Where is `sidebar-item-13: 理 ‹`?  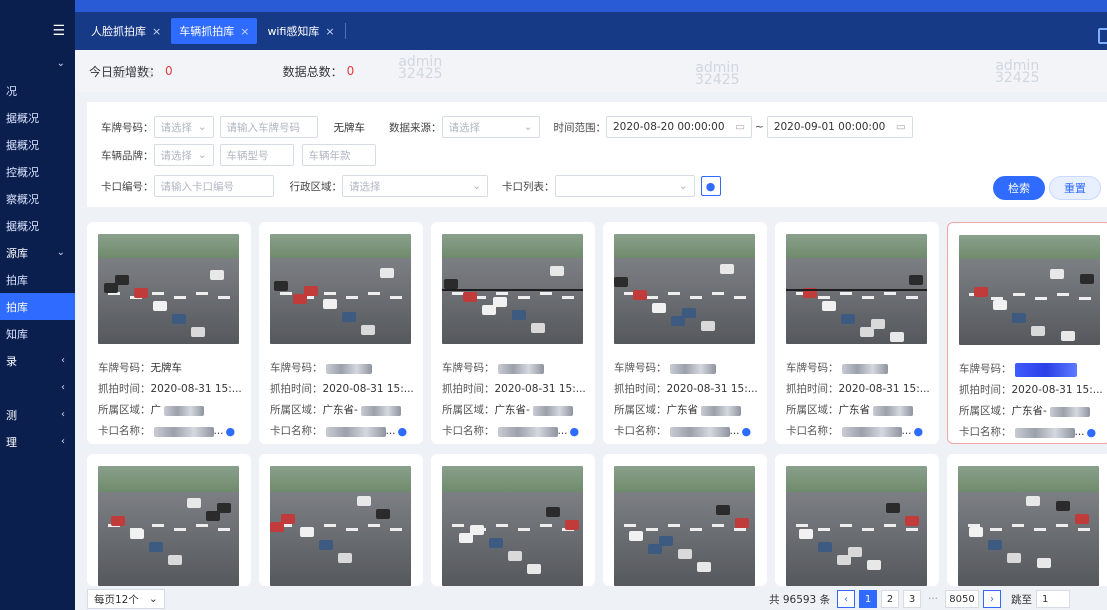 sidebar-item-13: 理 ‹ is located at coordinates (37, 441).